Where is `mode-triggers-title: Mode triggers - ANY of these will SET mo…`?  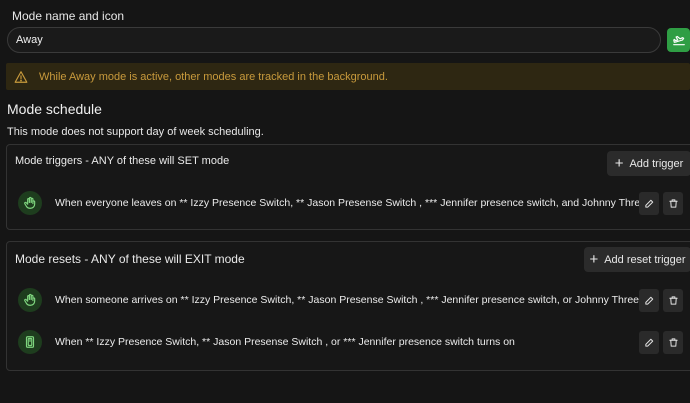 mode-triggers-title: Mode triggers - ANY of these will SET mo… is located at coordinates (122, 161).